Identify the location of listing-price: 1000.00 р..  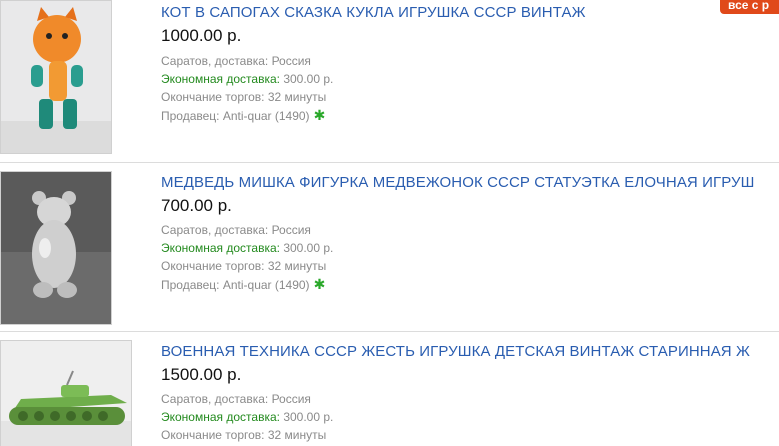
(201, 35).